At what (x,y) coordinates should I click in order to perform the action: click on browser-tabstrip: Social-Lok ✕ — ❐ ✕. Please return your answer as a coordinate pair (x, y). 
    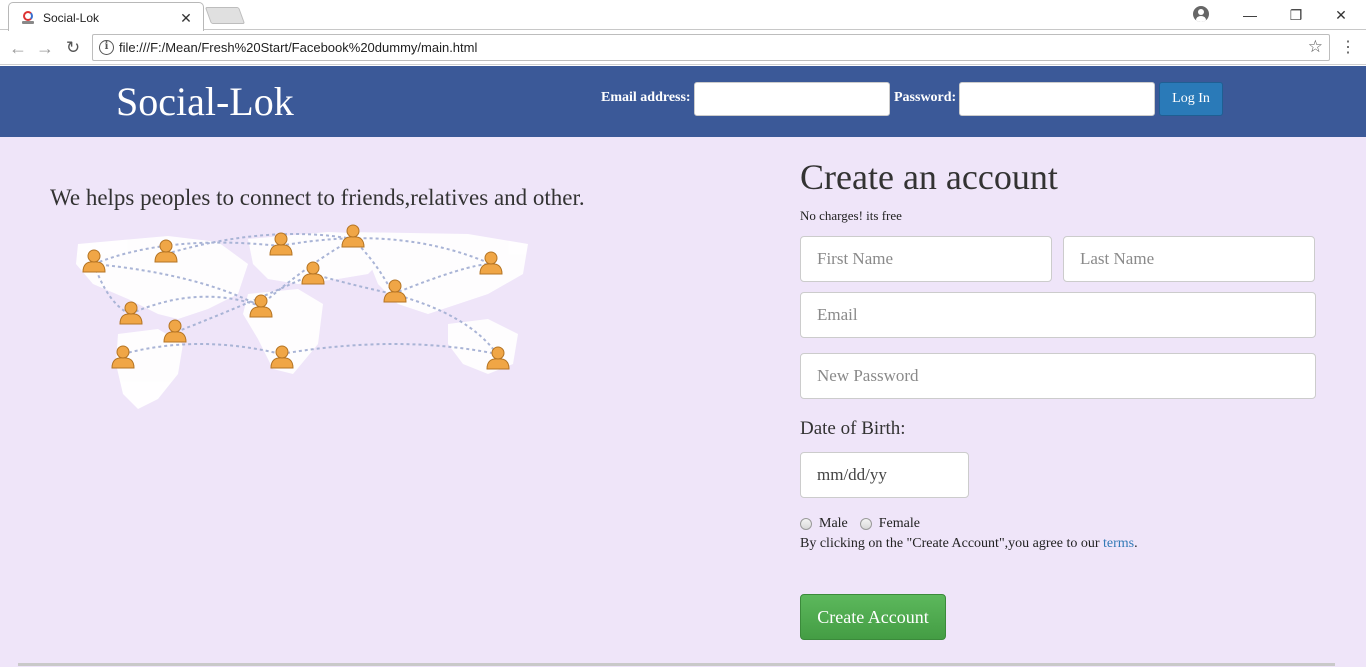
    Looking at the image, I should click on (683, 15).